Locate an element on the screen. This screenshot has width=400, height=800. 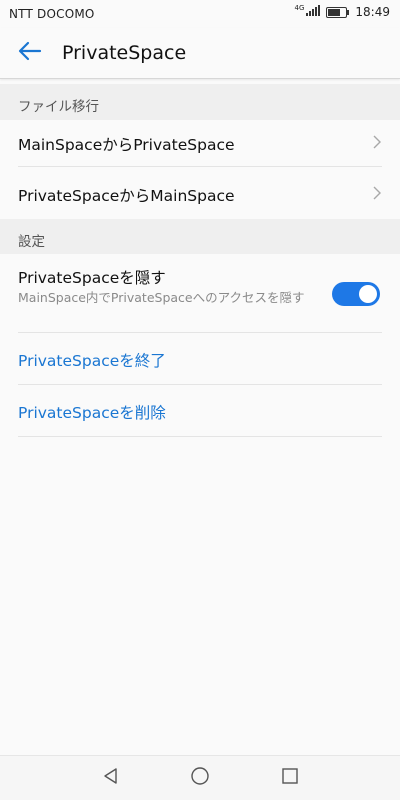
app-bar: PrivateSpace is located at coordinates (200, 53).